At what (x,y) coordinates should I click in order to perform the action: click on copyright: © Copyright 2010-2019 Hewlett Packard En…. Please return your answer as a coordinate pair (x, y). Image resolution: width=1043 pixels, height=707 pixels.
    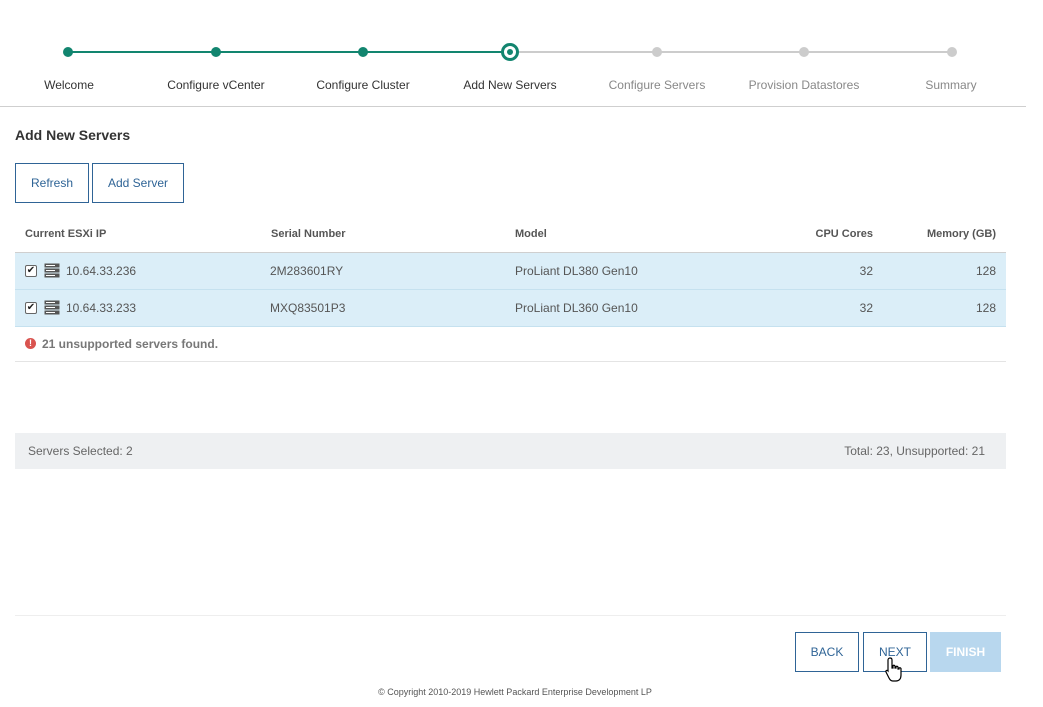
    Looking at the image, I should click on (515, 692).